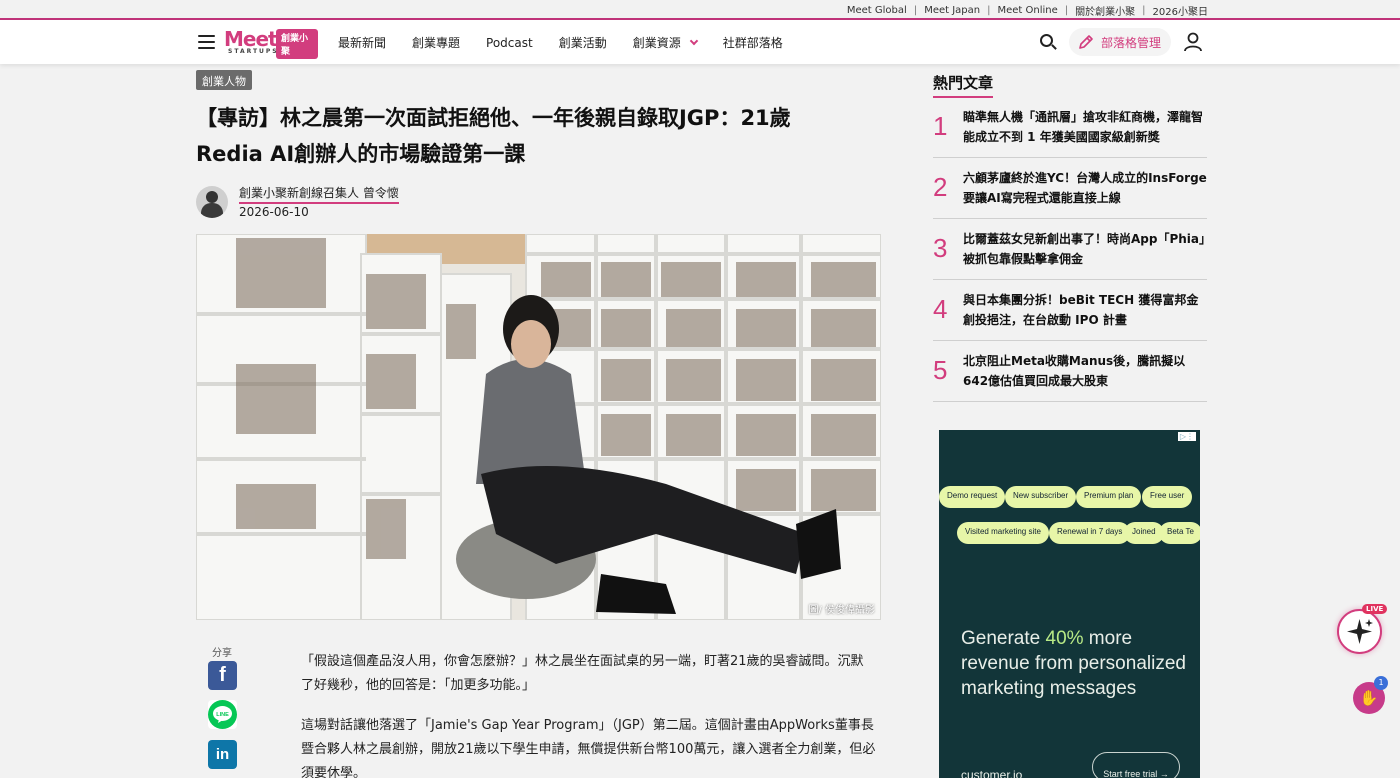 This screenshot has height=778, width=1400. I want to click on nav-item-resources: 創業資源, so click(665, 42).